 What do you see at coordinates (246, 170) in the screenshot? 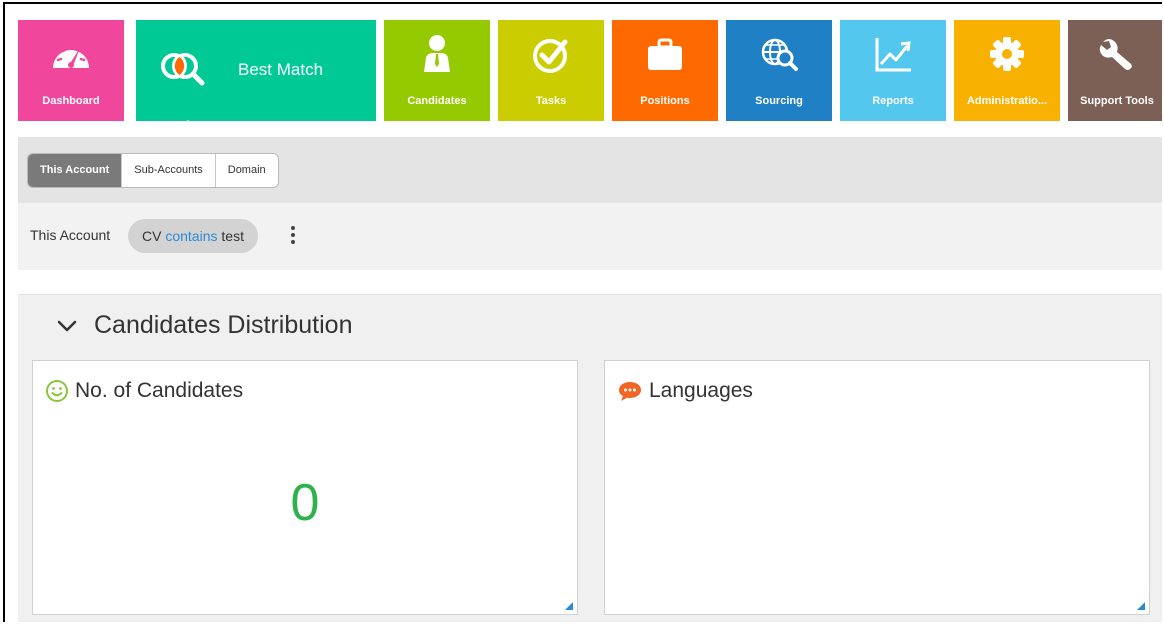
I see `tab-domain: Domain` at bounding box center [246, 170].